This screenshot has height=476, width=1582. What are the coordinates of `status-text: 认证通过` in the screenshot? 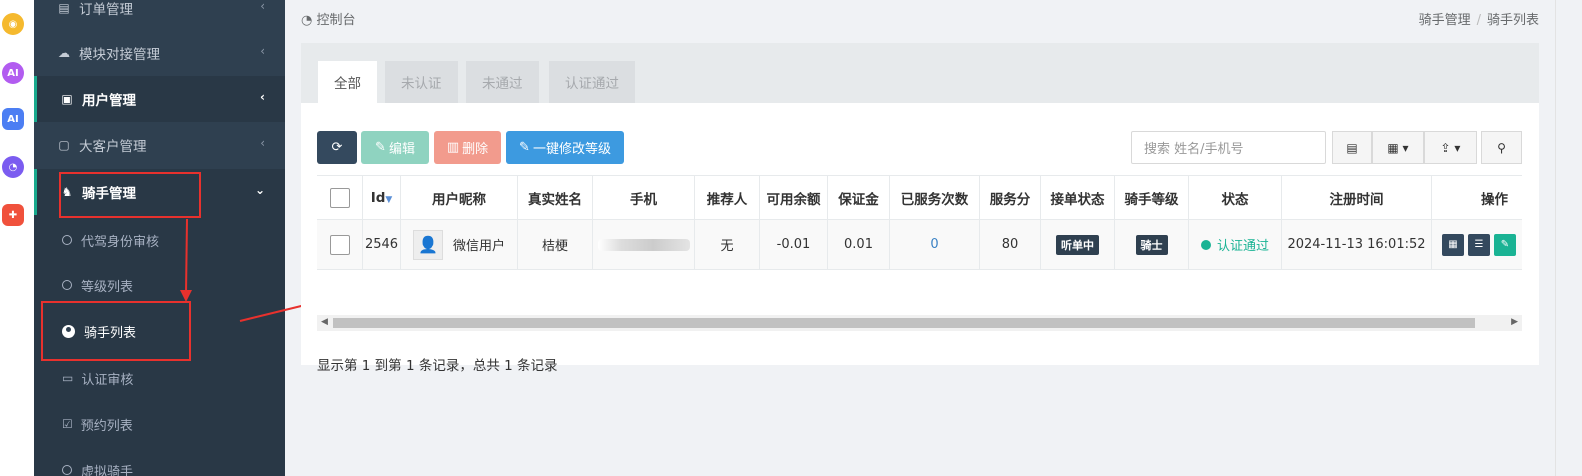 It's located at (1242, 246).